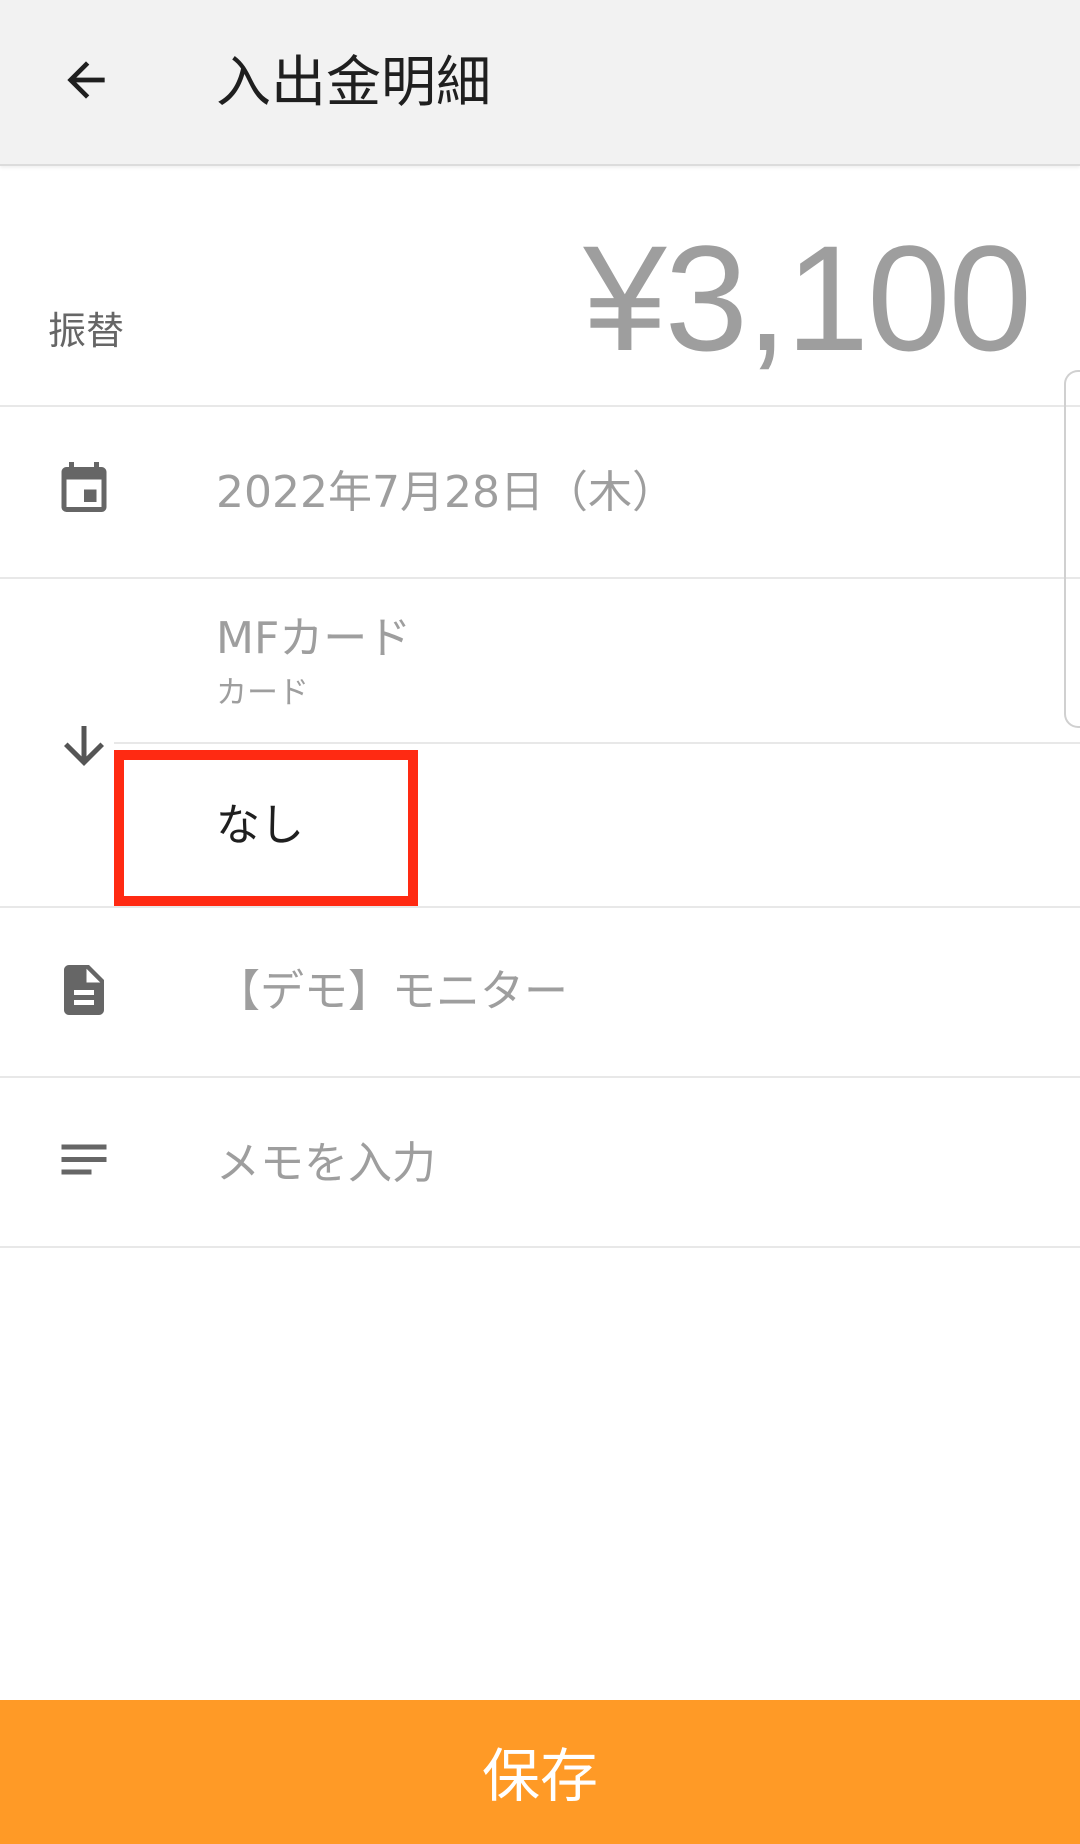  I want to click on document-icon, so click(84, 990).